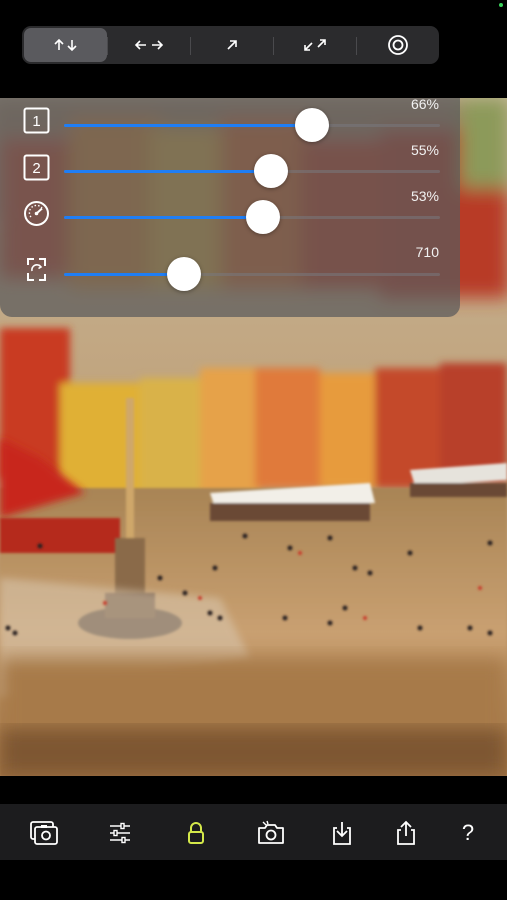 This screenshot has height=900, width=507. I want to click on camera-icon, so click(271, 832).